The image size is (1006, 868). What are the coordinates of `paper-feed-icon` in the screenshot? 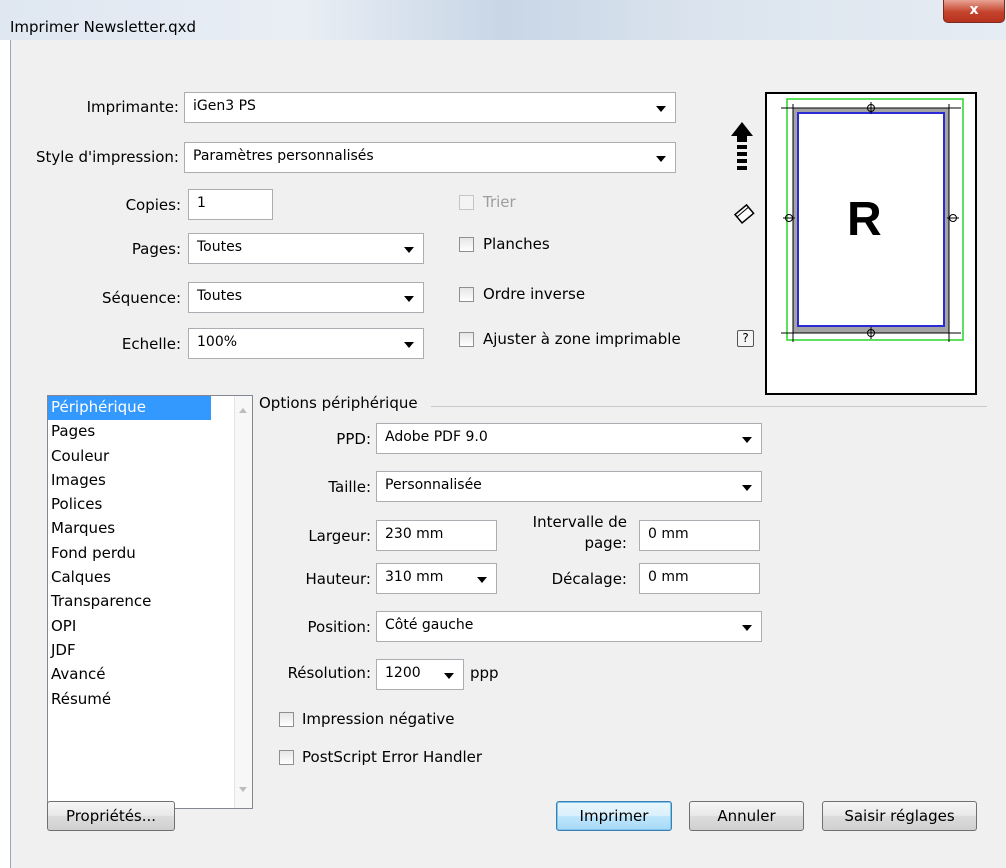 It's located at (744, 214).